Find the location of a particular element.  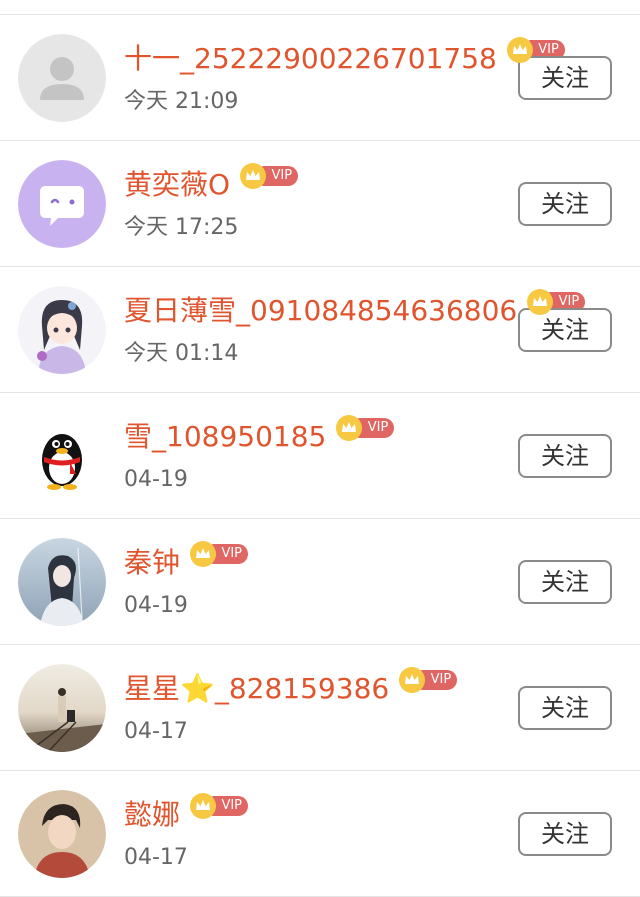

user-name: 秦钟 is located at coordinates (152, 563).